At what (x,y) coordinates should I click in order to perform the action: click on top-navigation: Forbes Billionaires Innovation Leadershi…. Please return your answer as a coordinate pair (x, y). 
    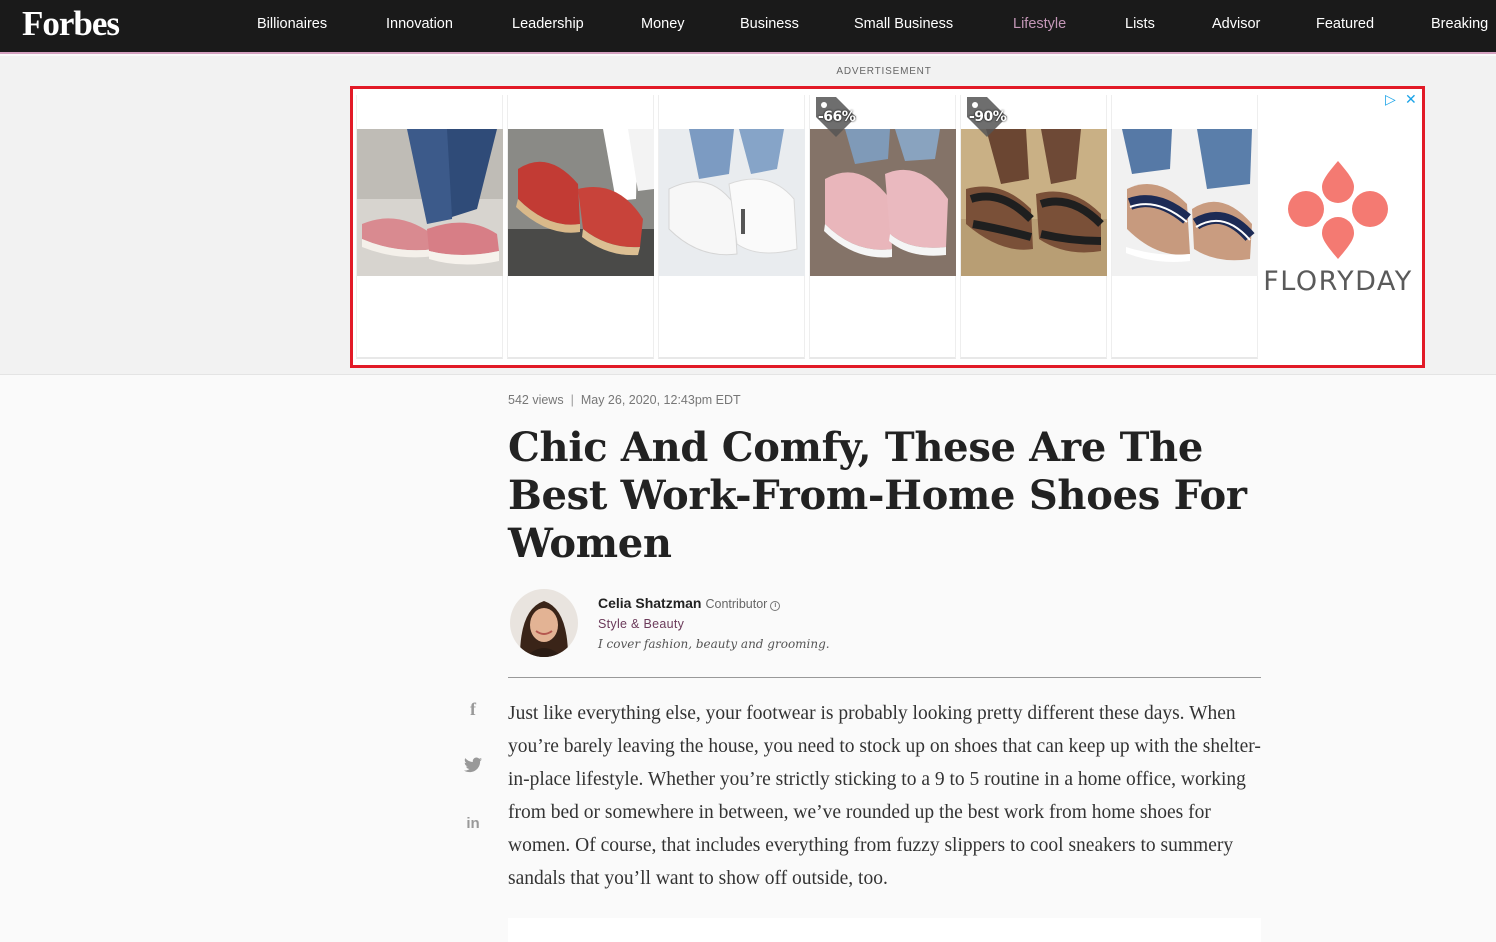
    Looking at the image, I should click on (748, 27).